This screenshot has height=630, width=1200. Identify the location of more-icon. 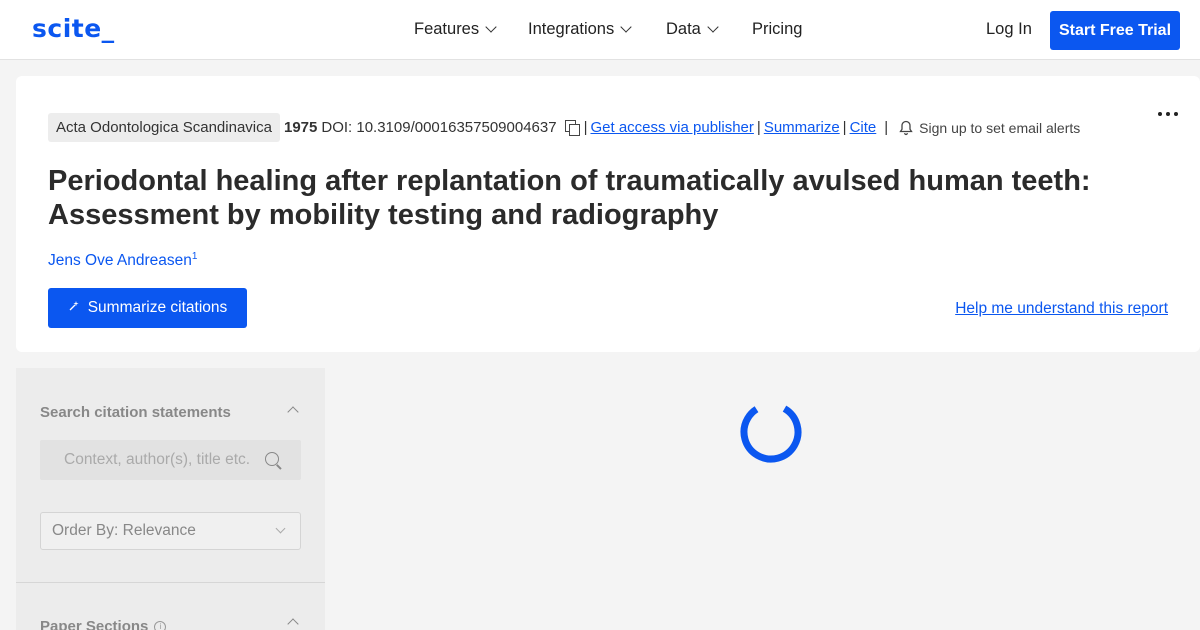
(1168, 114).